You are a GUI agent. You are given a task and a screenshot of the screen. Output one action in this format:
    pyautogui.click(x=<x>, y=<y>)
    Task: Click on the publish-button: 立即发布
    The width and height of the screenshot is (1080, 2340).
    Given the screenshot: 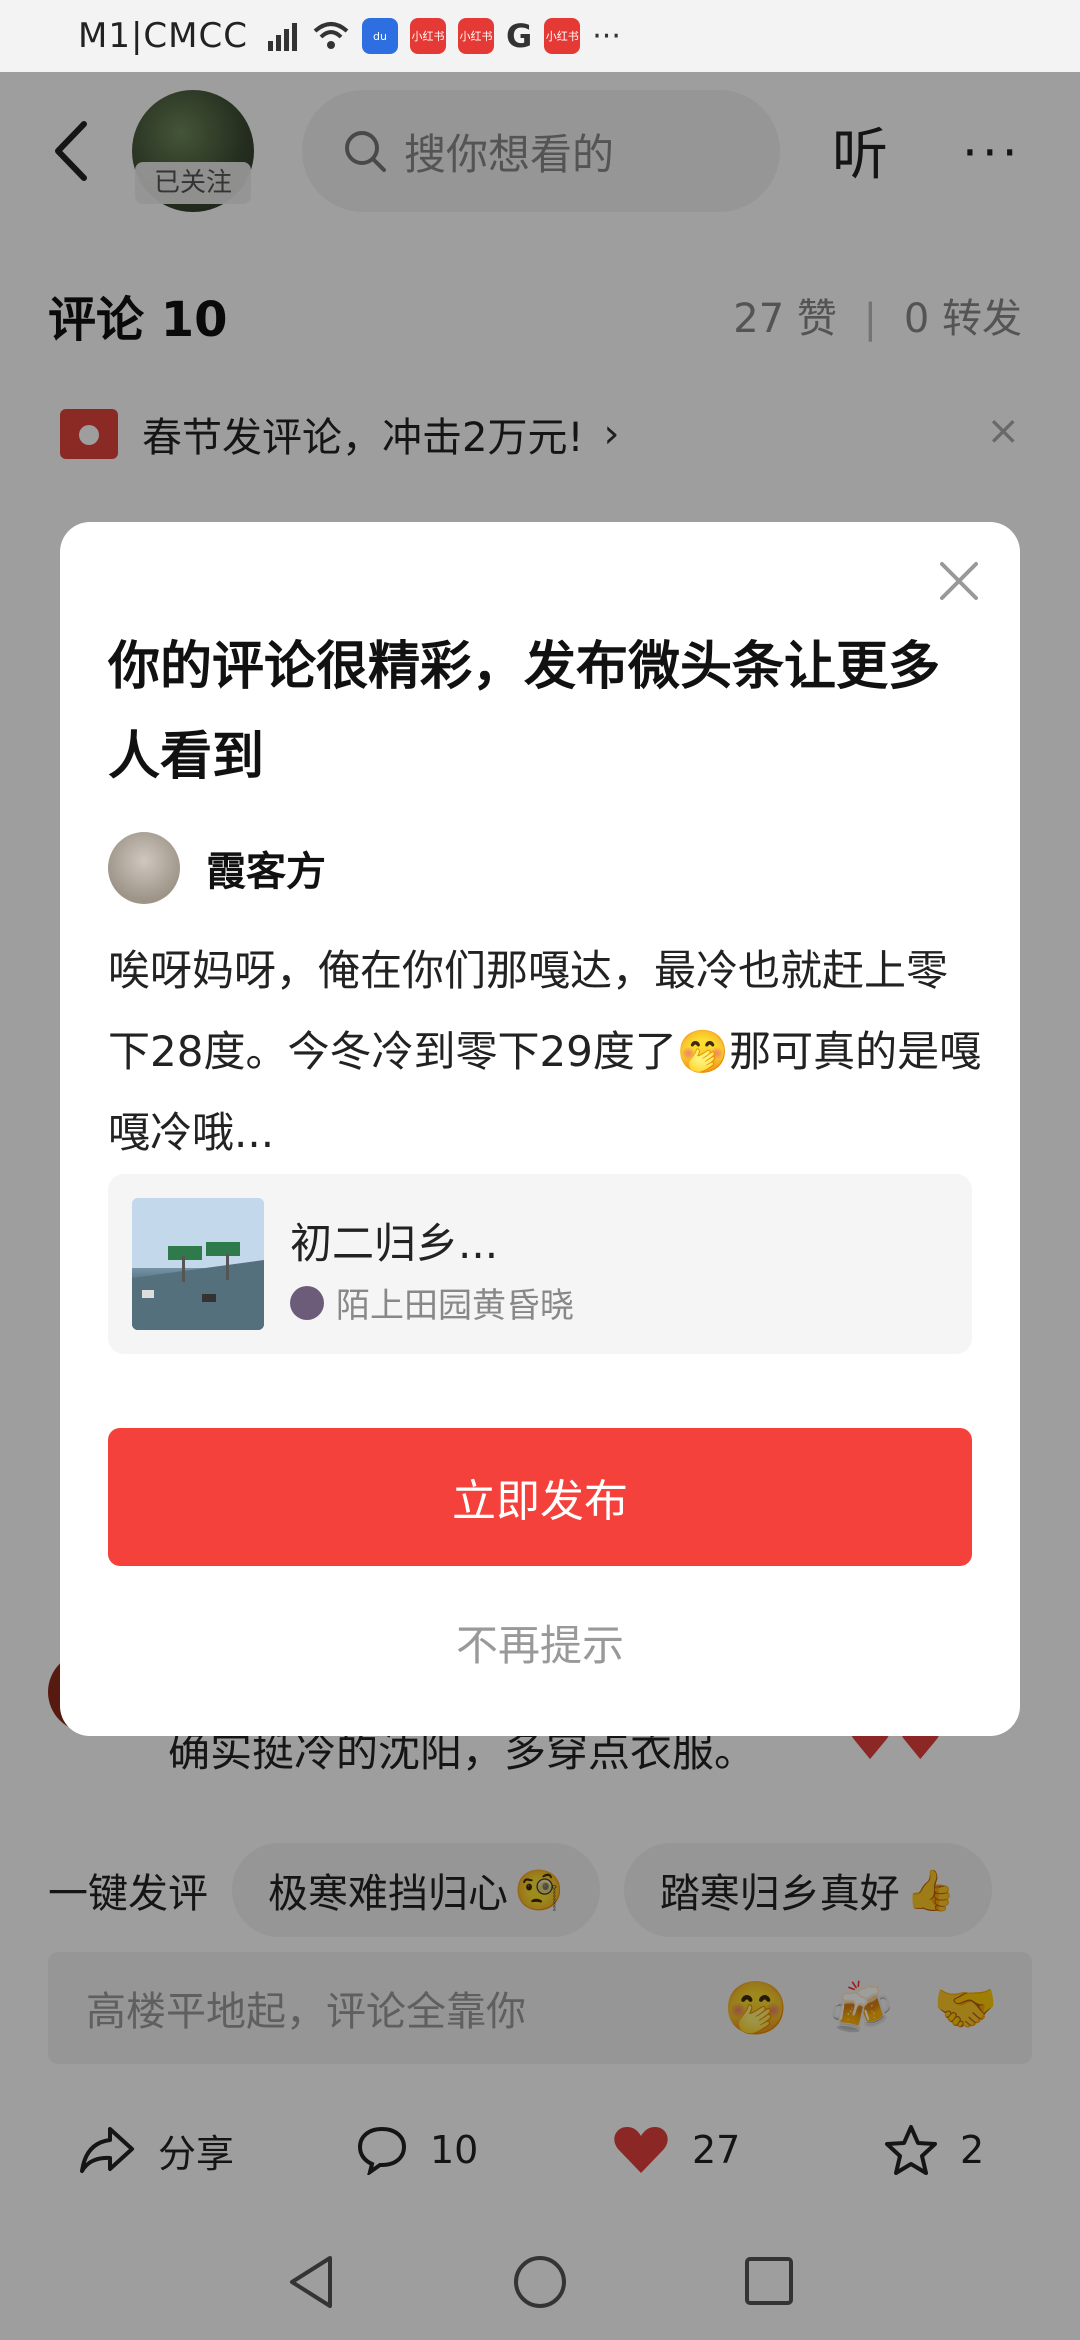 What is the action you would take?
    pyautogui.click(x=540, y=1497)
    